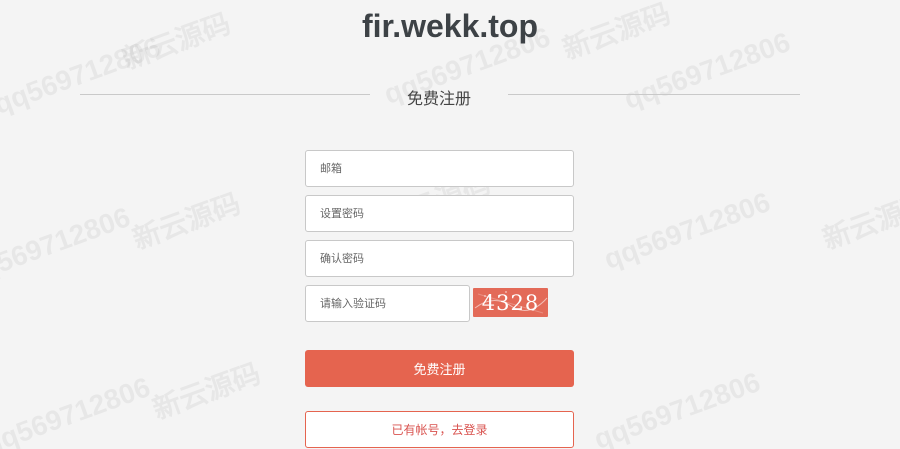  Describe the element at coordinates (439, 258) in the screenshot. I see `confirm-password-field` at that location.